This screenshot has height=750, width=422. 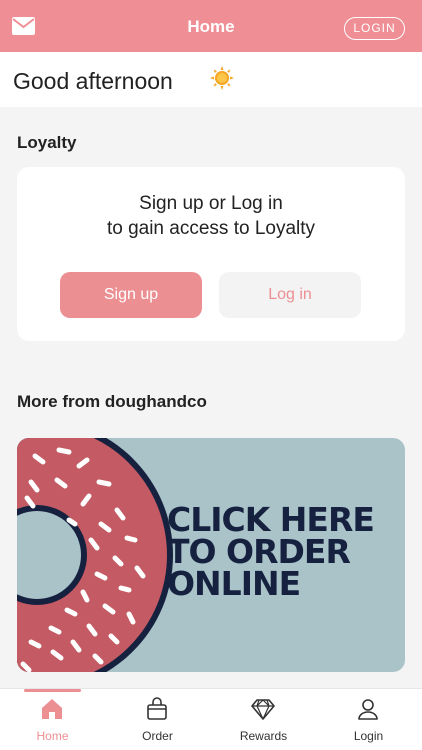 I want to click on loyalty-message-line1: Sign up or Log in, so click(x=211, y=203).